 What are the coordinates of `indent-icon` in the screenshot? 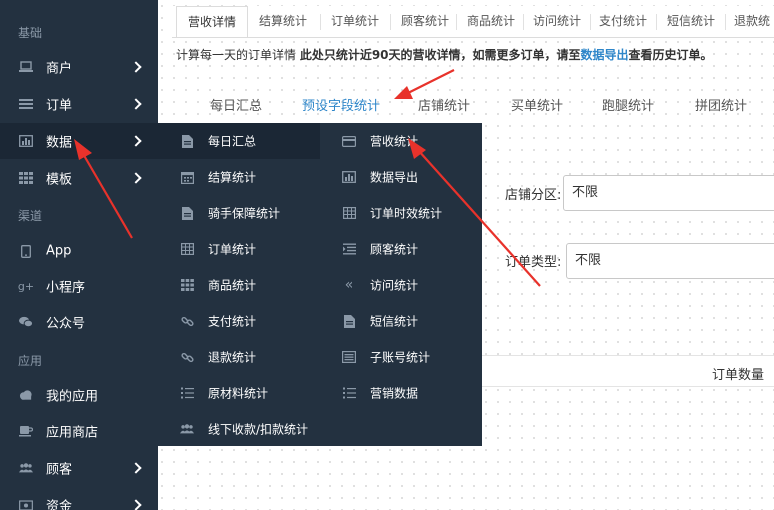 It's located at (349, 249).